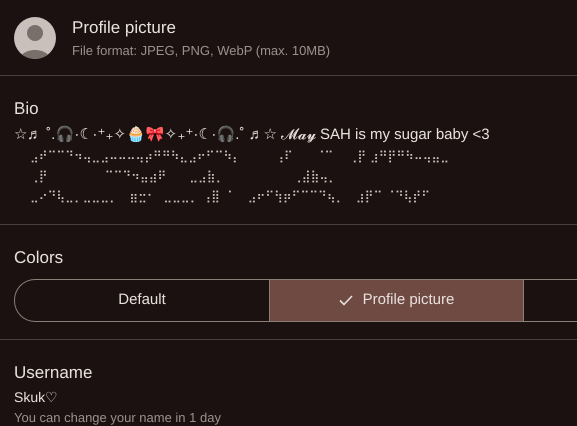  Describe the element at coordinates (240, 156) in the screenshot. I see `braille-art-line: ⣠⠞⠉⠉⠙⠲⢤⣀⣠⠤⠤⠤⢤⡴⠛⠛⠳⣄⣠⠖⠋⠉⠳⡄ ⢠⠏ ⠈⠉ ⢀⡟ ⣰⠛⡟⠛⠳⠤⢤⣤⣀` at that location.